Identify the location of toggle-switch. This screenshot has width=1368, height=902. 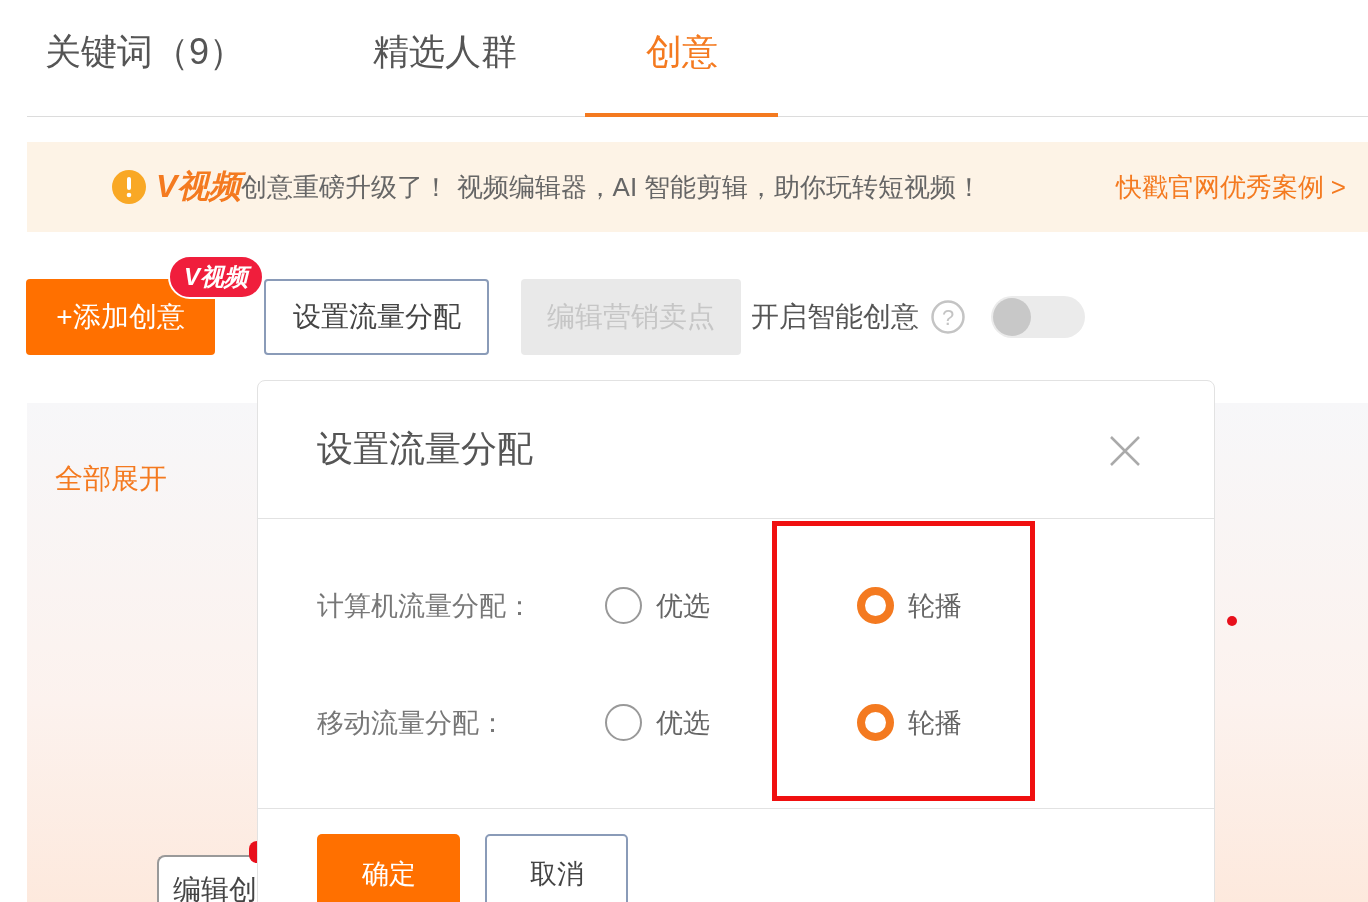
(1038, 317).